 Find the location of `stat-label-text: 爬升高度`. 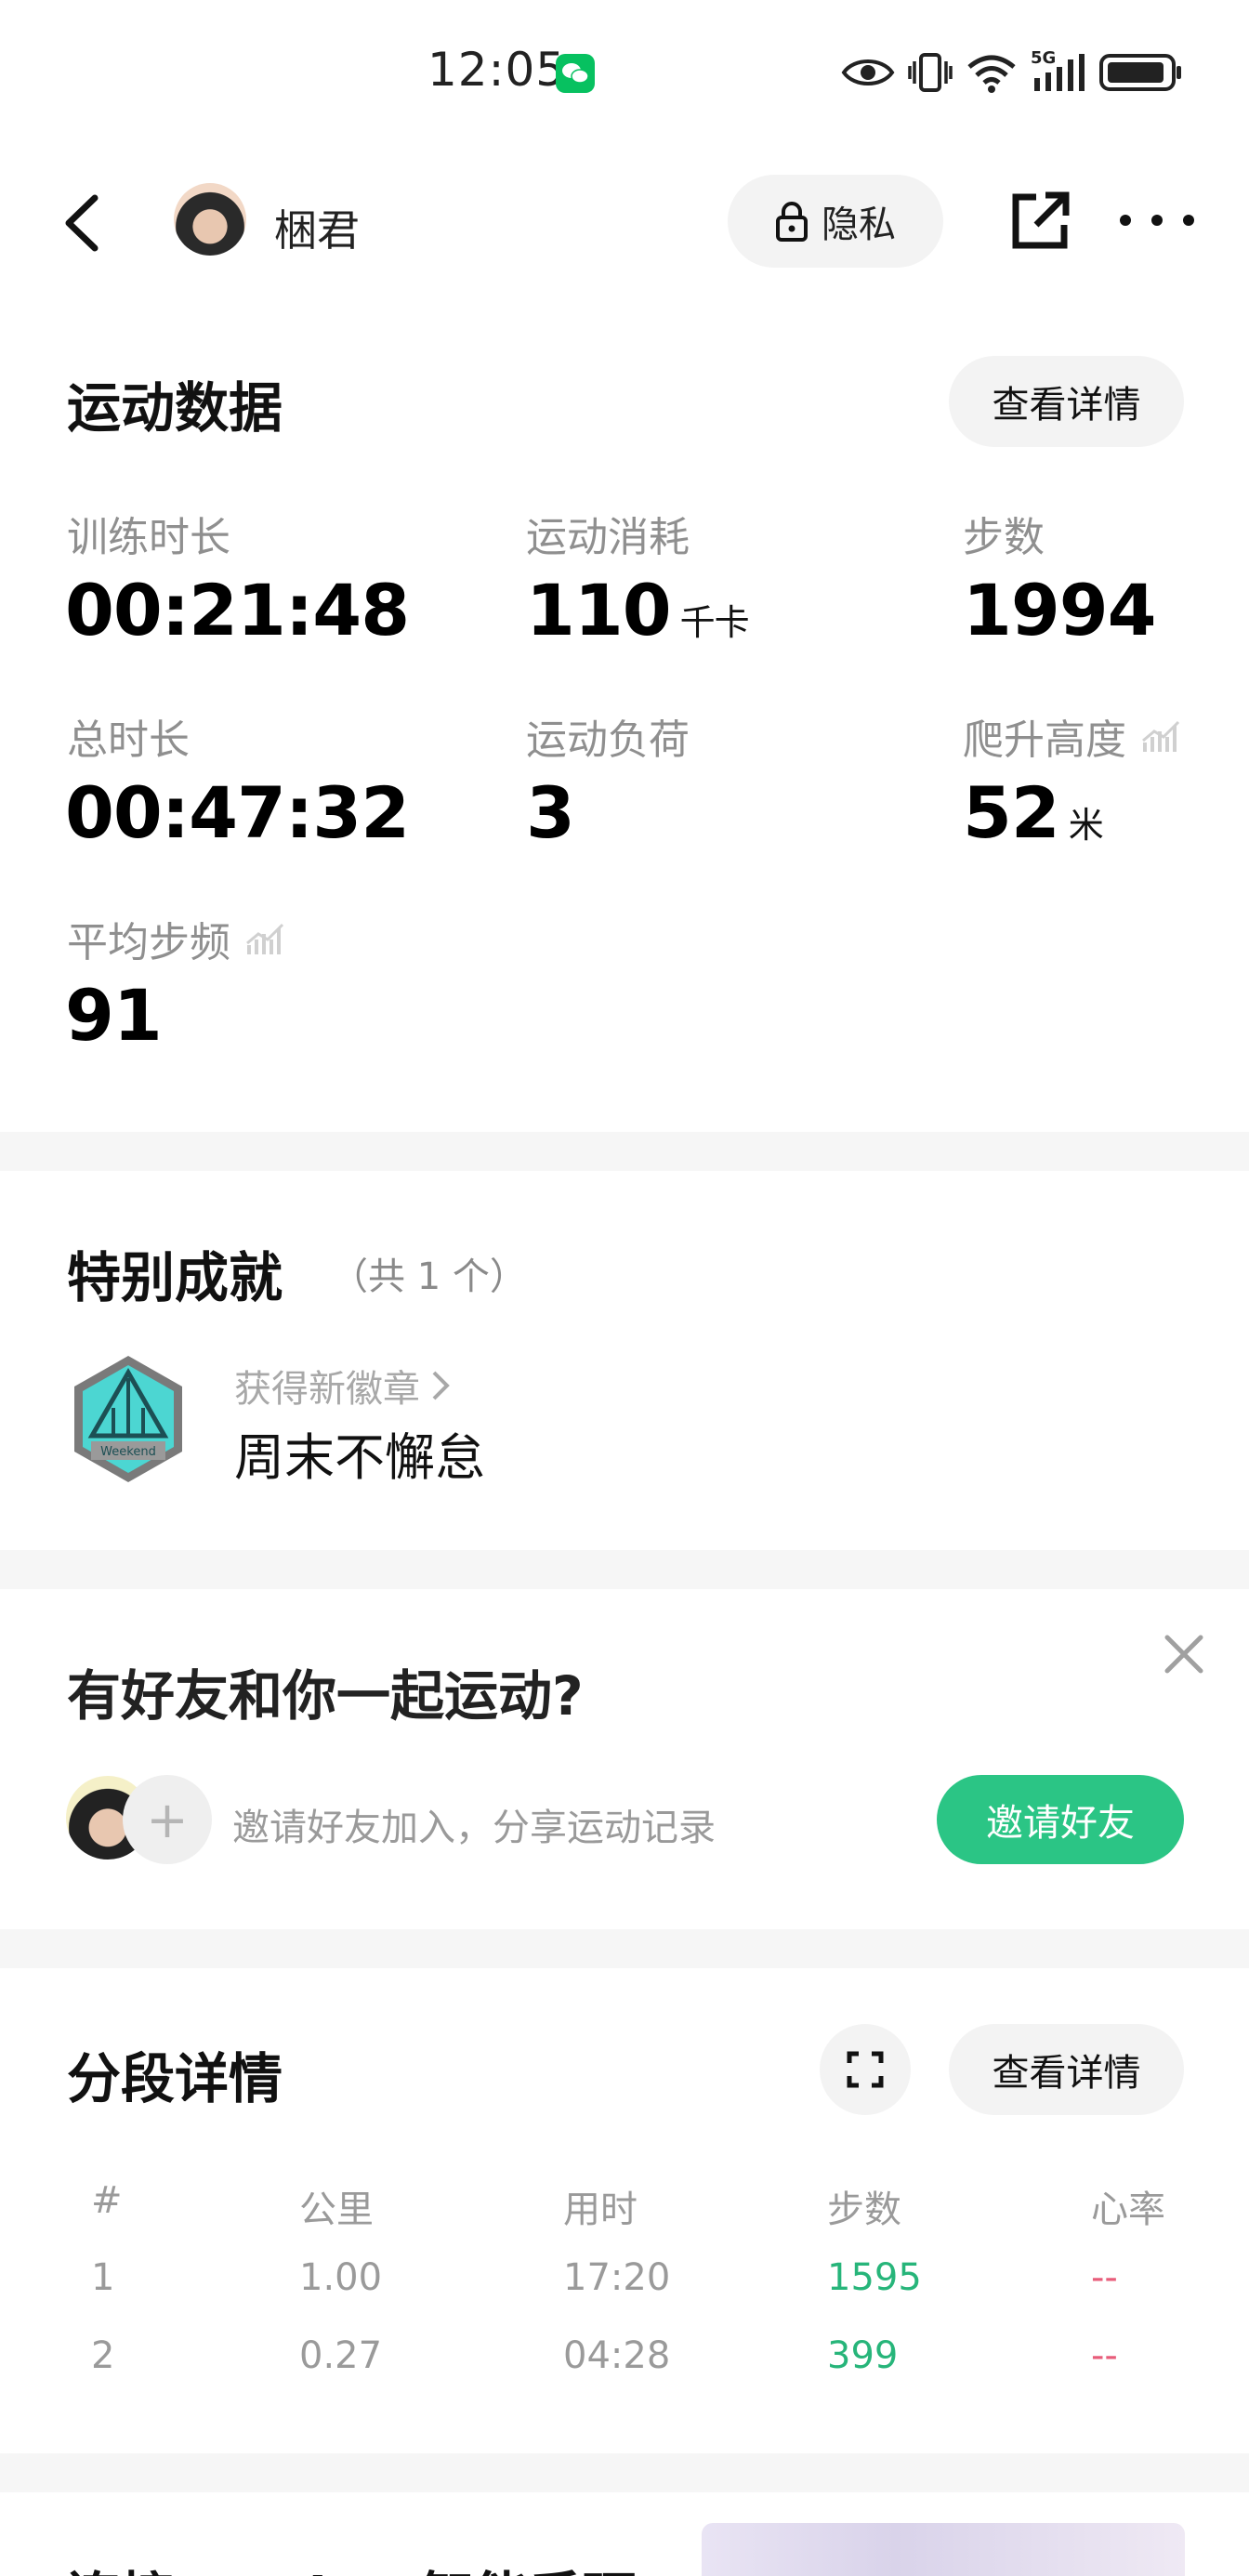

stat-label-text: 爬升高度 is located at coordinates (1044, 740).